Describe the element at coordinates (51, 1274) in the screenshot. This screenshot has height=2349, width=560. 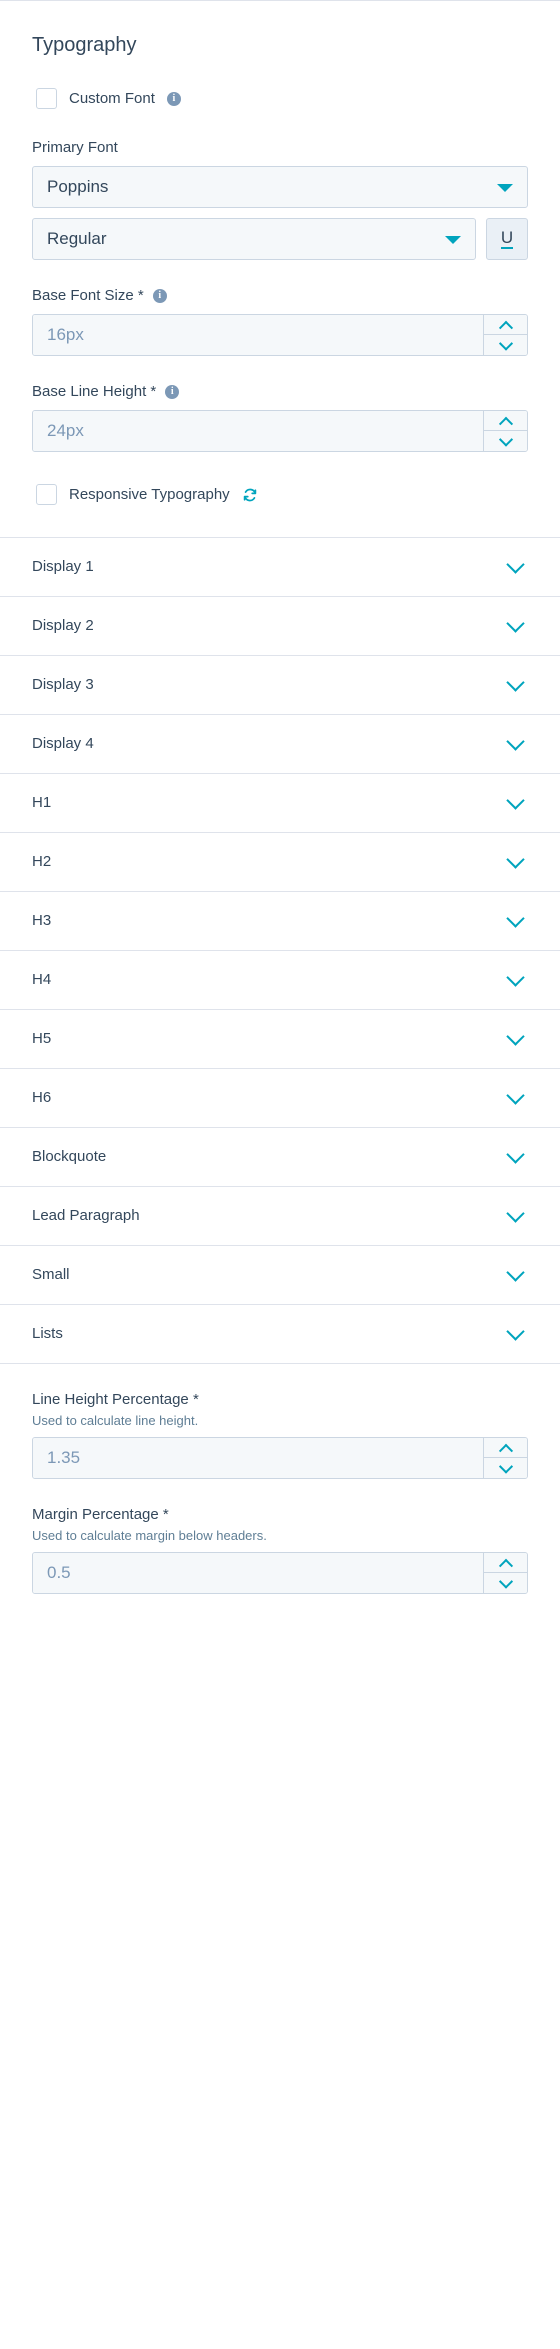
I see `accordion-item-label: Small` at that location.